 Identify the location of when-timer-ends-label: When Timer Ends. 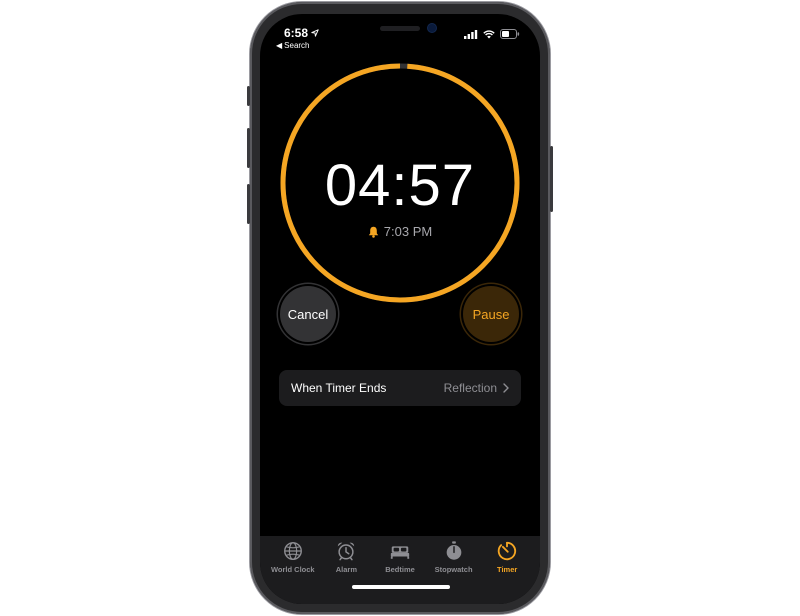
(339, 388).